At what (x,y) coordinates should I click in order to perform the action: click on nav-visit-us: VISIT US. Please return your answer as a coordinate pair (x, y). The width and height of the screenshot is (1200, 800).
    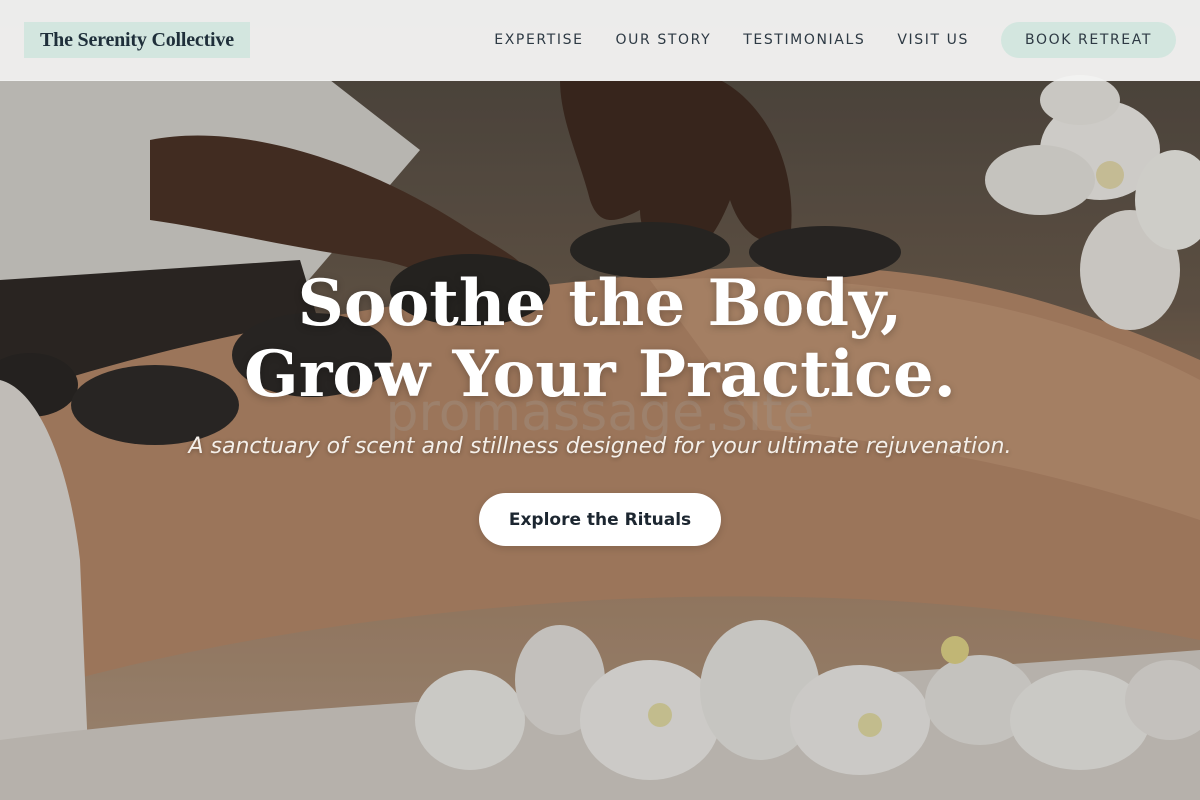
    Looking at the image, I should click on (933, 40).